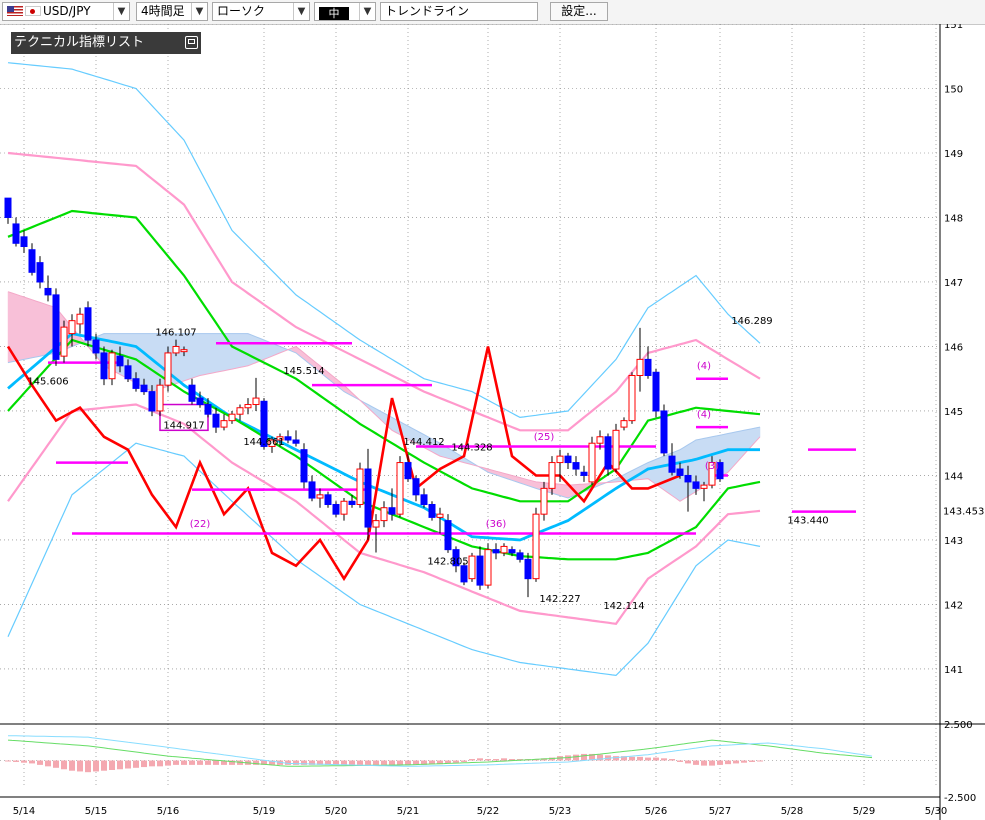  I want to click on y-tick-label: 145, so click(953, 412).